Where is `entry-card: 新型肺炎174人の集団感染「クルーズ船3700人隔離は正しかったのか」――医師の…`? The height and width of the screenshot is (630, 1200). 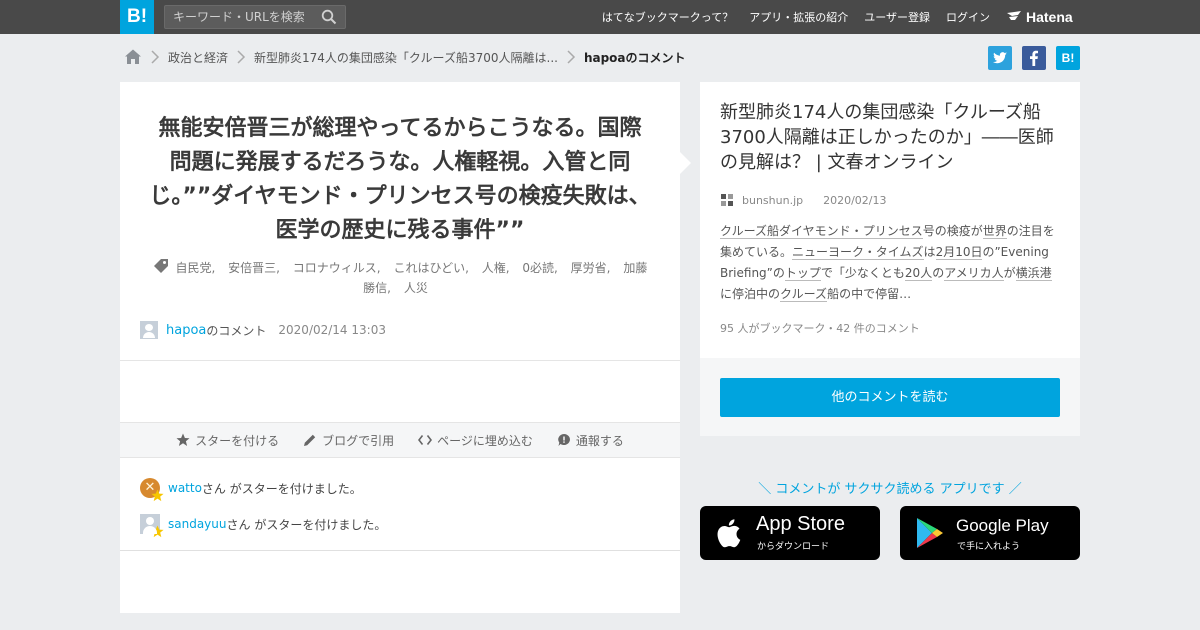 entry-card: 新型肺炎174人の集団感染「クルーズ船3700人隔離は正しかったのか」――医師の… is located at coordinates (890, 220).